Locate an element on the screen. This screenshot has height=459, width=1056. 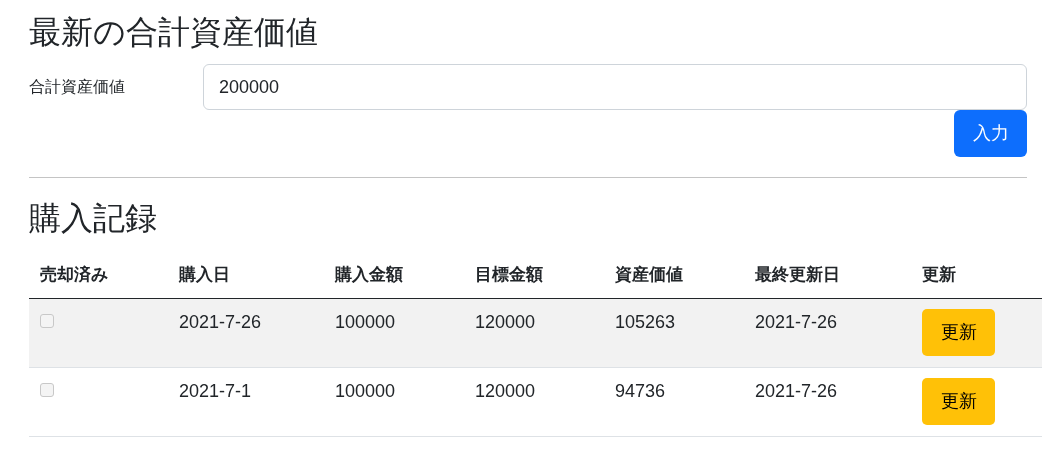
table-cell: 2021-7-1 is located at coordinates (215, 390).